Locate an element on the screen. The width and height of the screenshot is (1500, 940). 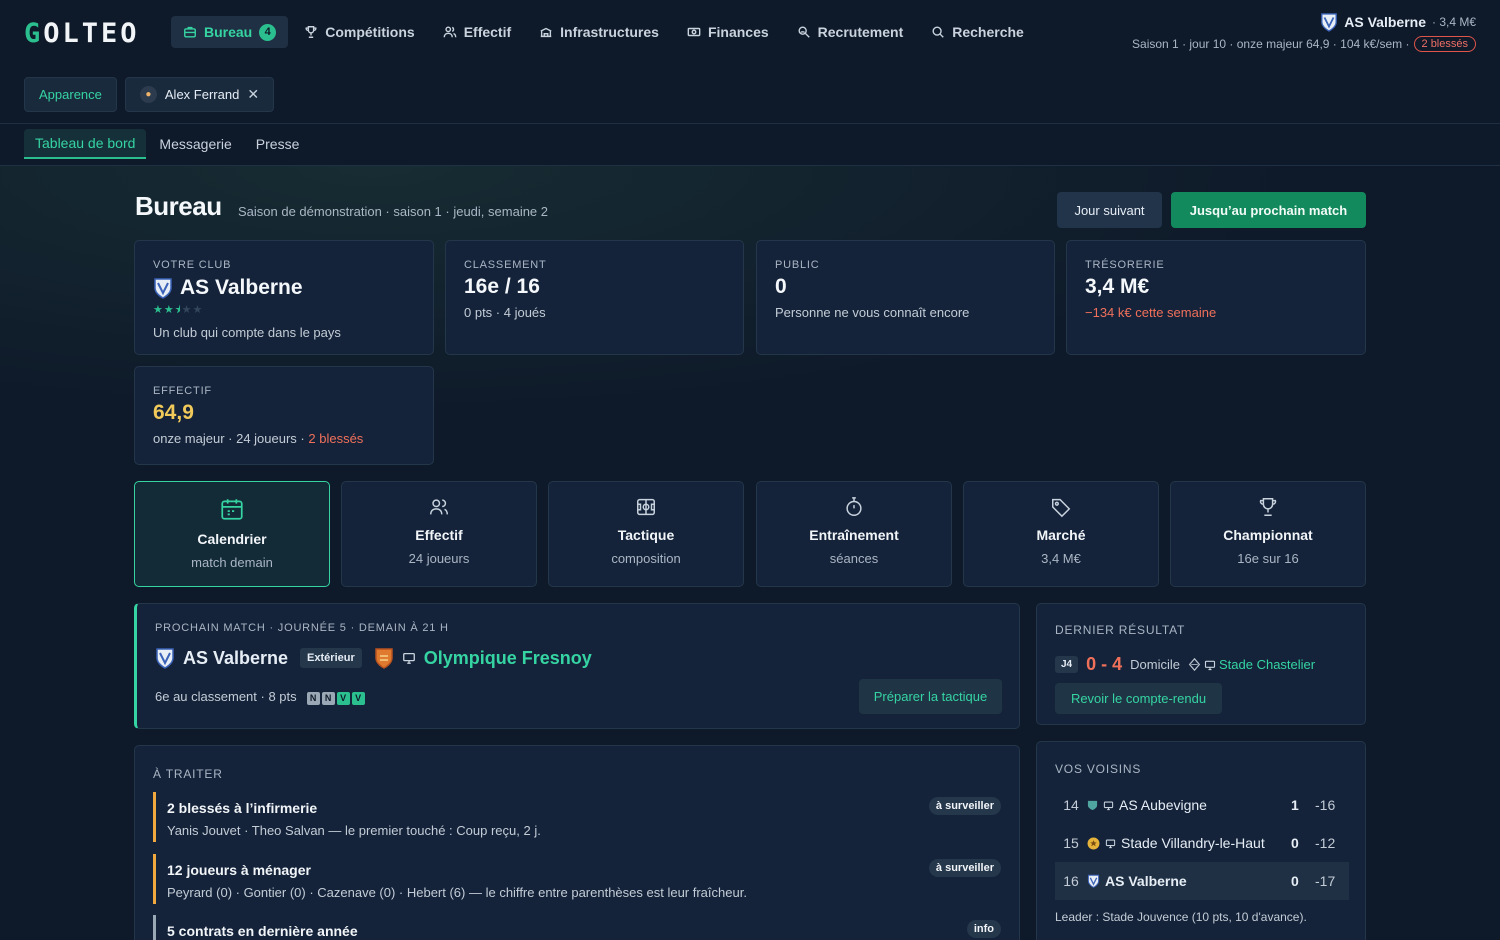
divider is located at coordinates (750, 123).